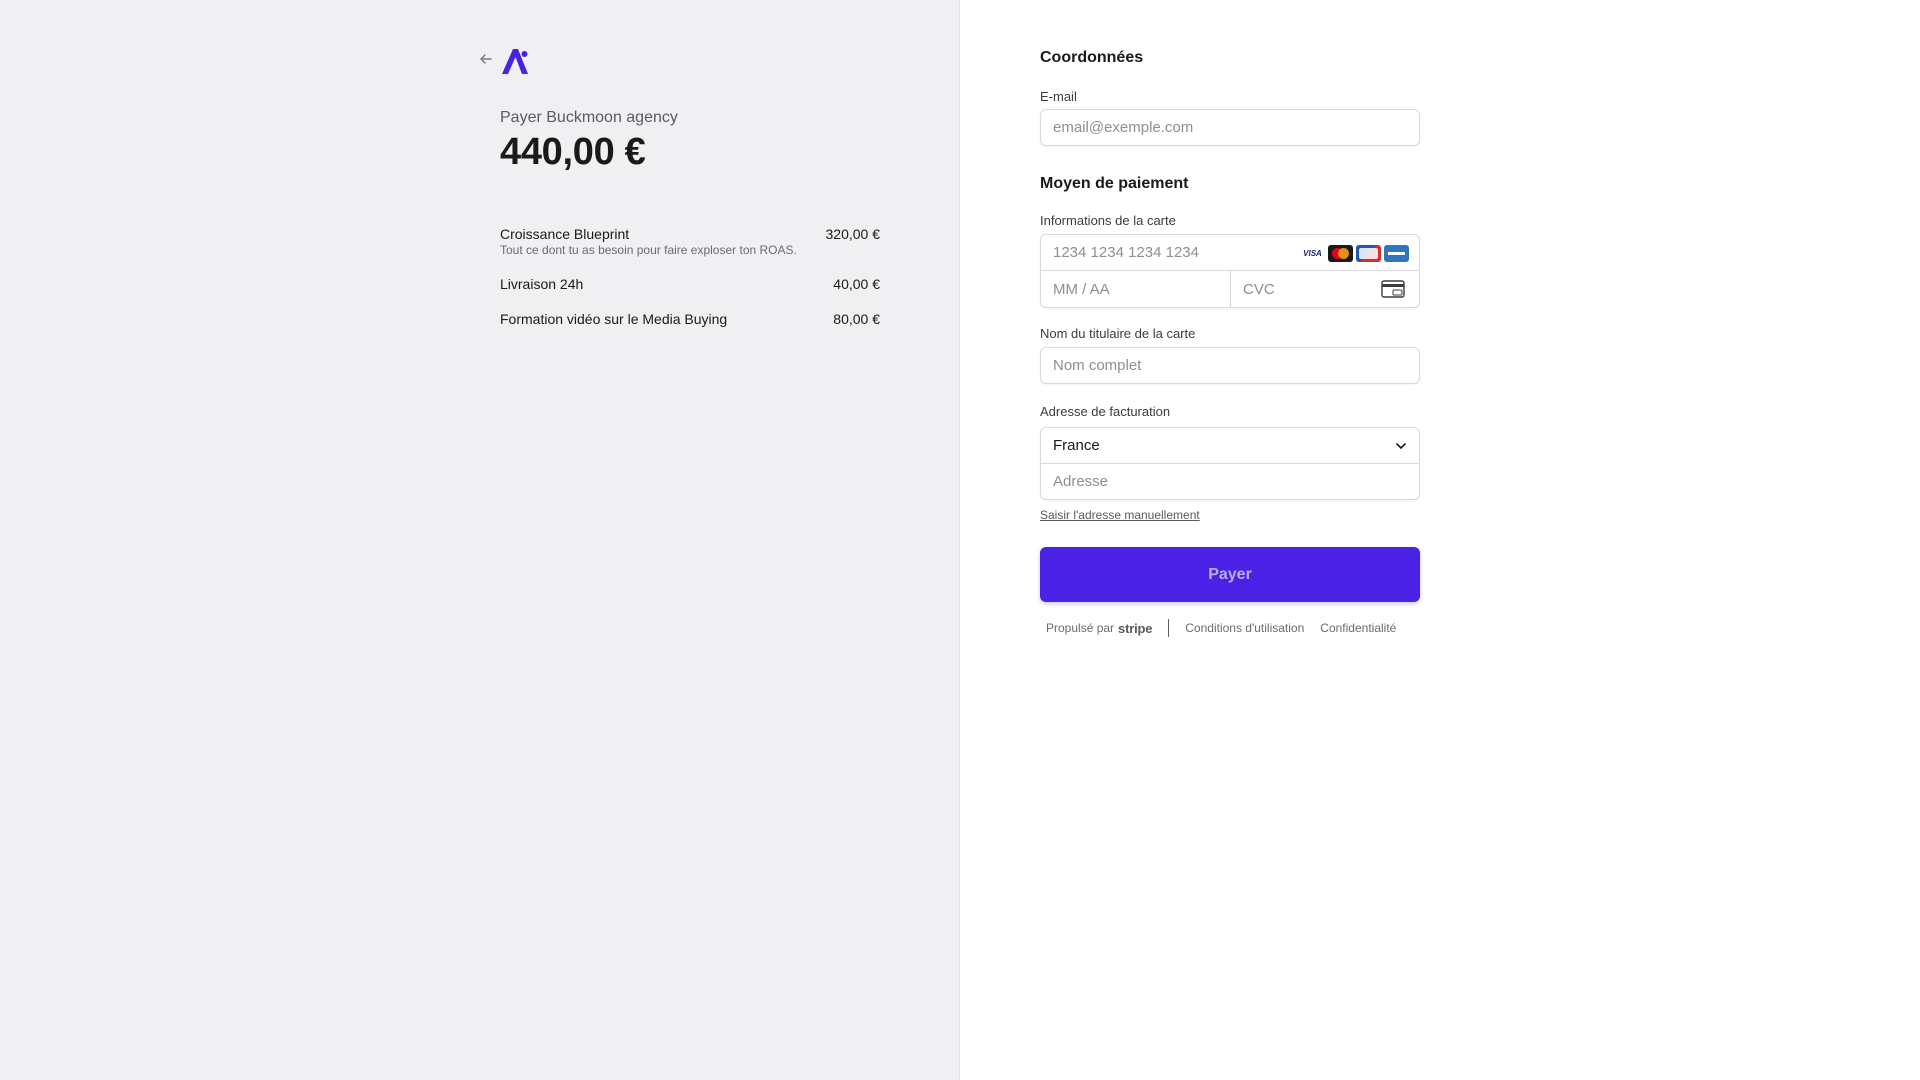  I want to click on address-field-wrapper, so click(1230, 481).